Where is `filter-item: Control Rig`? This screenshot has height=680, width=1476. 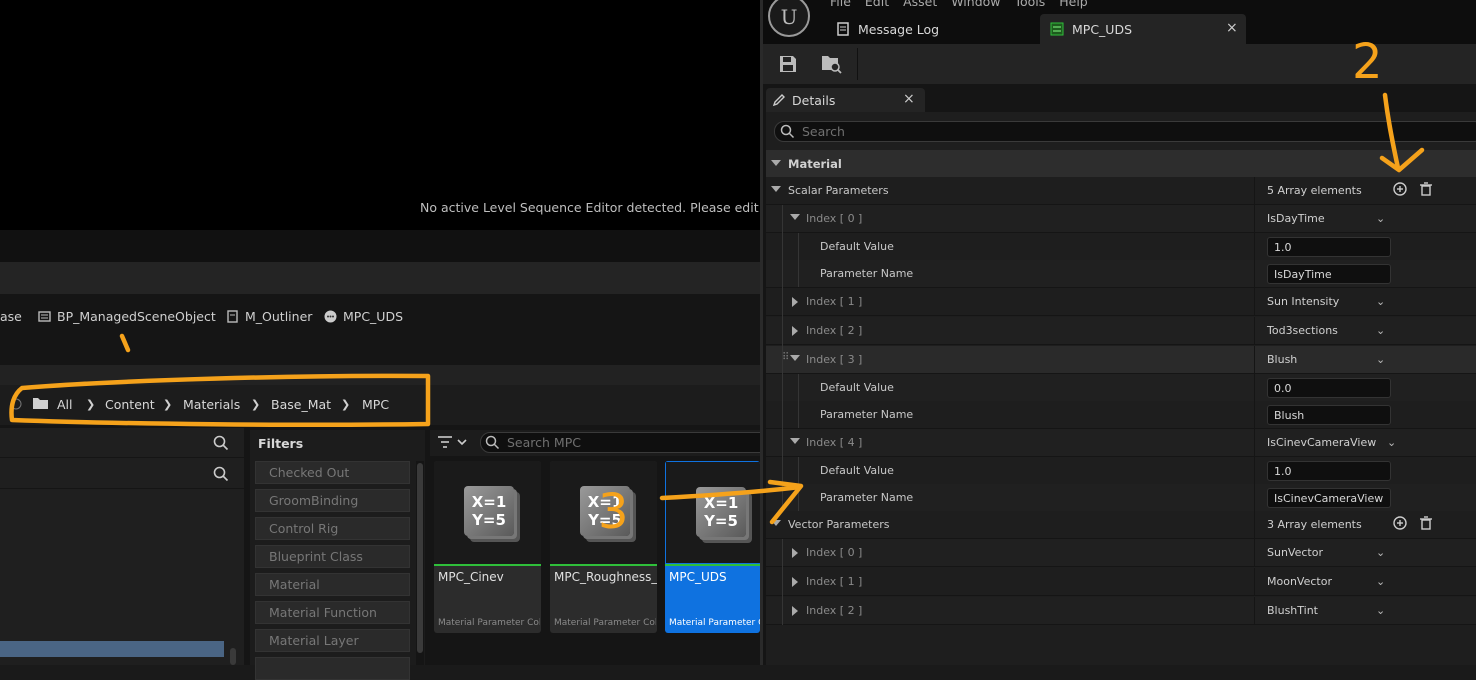 filter-item: Control Rig is located at coordinates (332, 528).